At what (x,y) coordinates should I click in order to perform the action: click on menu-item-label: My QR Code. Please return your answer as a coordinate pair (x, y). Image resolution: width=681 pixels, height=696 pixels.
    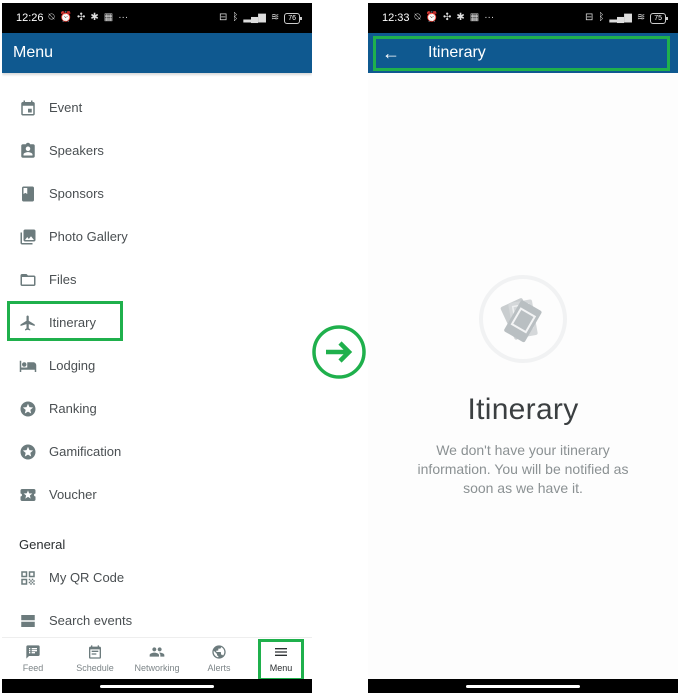
    Looking at the image, I should click on (87, 577).